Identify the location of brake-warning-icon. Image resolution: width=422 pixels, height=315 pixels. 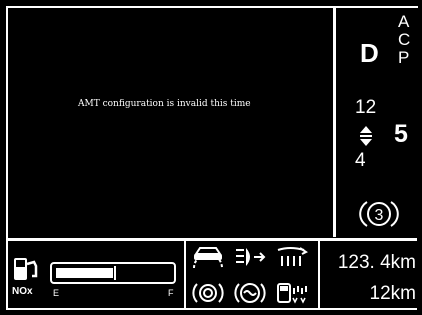
(208, 293).